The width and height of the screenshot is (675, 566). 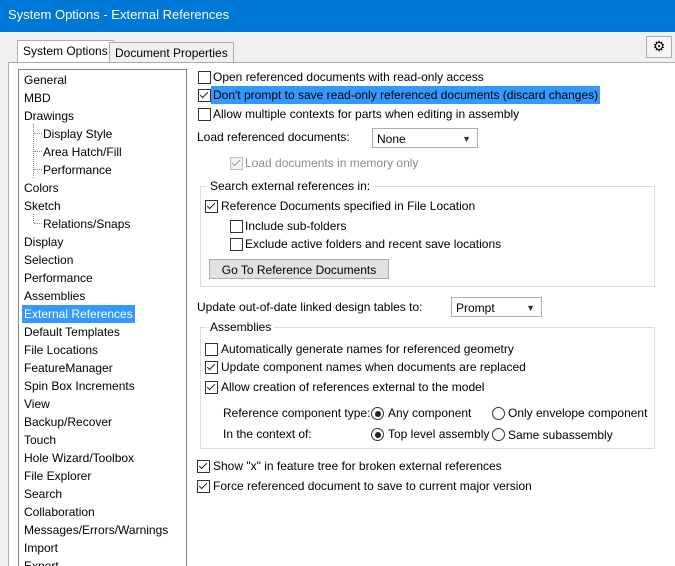 What do you see at coordinates (72, 332) in the screenshot?
I see `tree-item-default-templates: Default Templates` at bounding box center [72, 332].